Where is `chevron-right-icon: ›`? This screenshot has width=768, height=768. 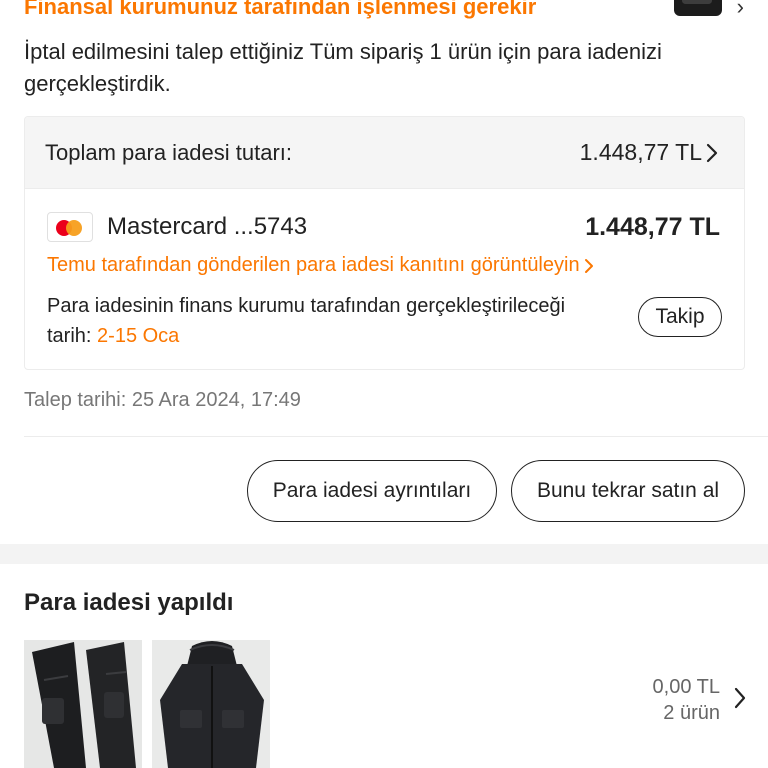
chevron-right-icon: › is located at coordinates (740, 10).